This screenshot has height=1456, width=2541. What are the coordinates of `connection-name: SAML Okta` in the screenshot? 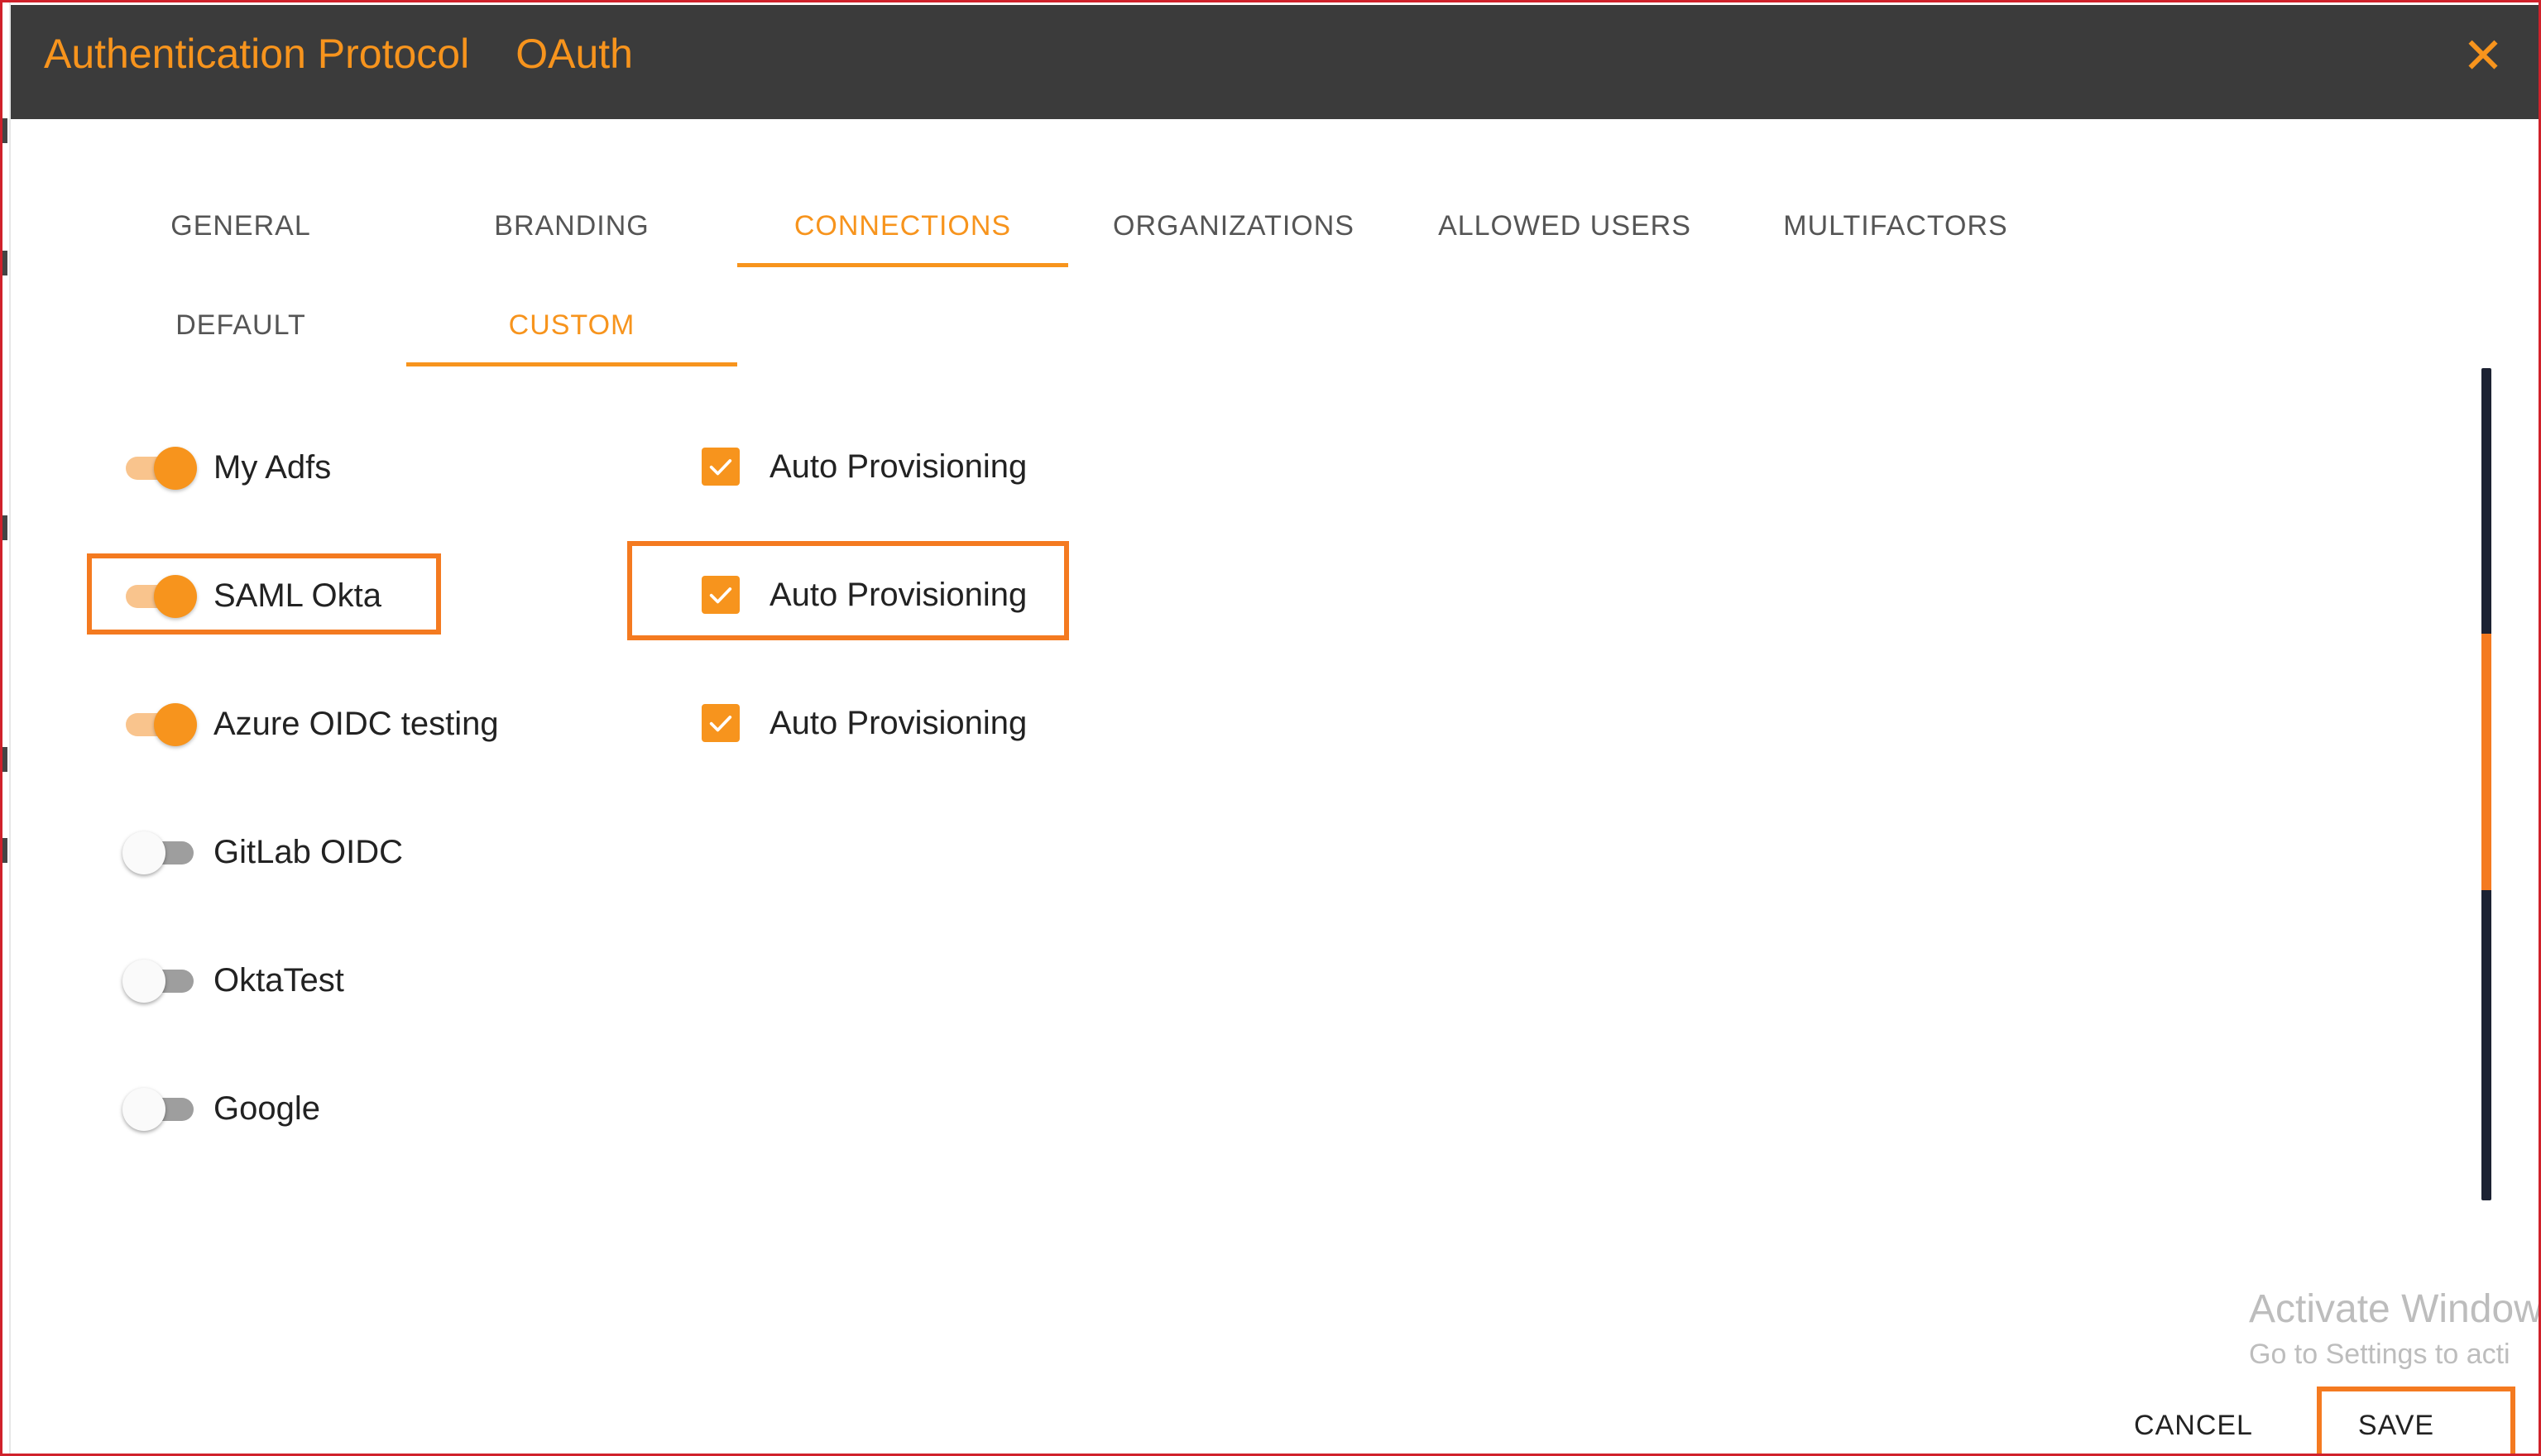 It's located at (297, 595).